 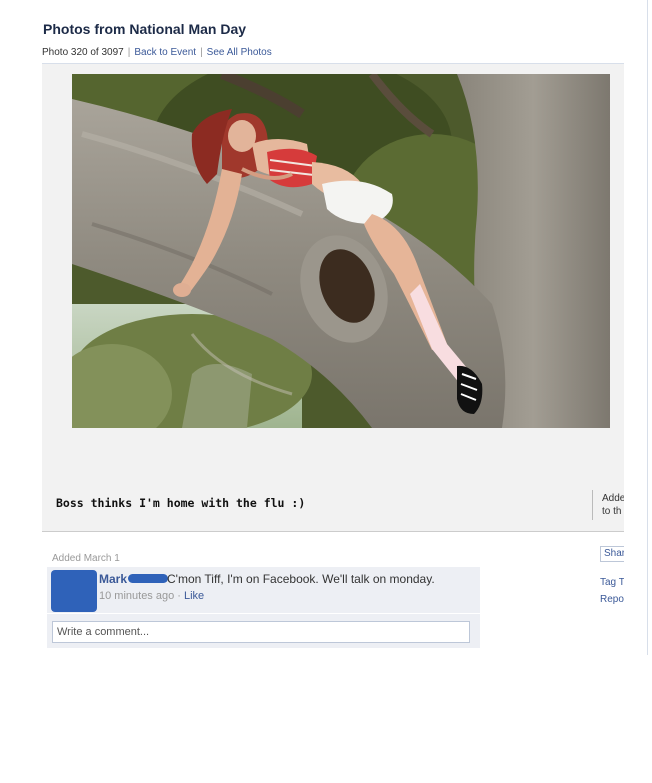 What do you see at coordinates (137, 596) in the screenshot?
I see `comment-time: 10 minutes ago` at bounding box center [137, 596].